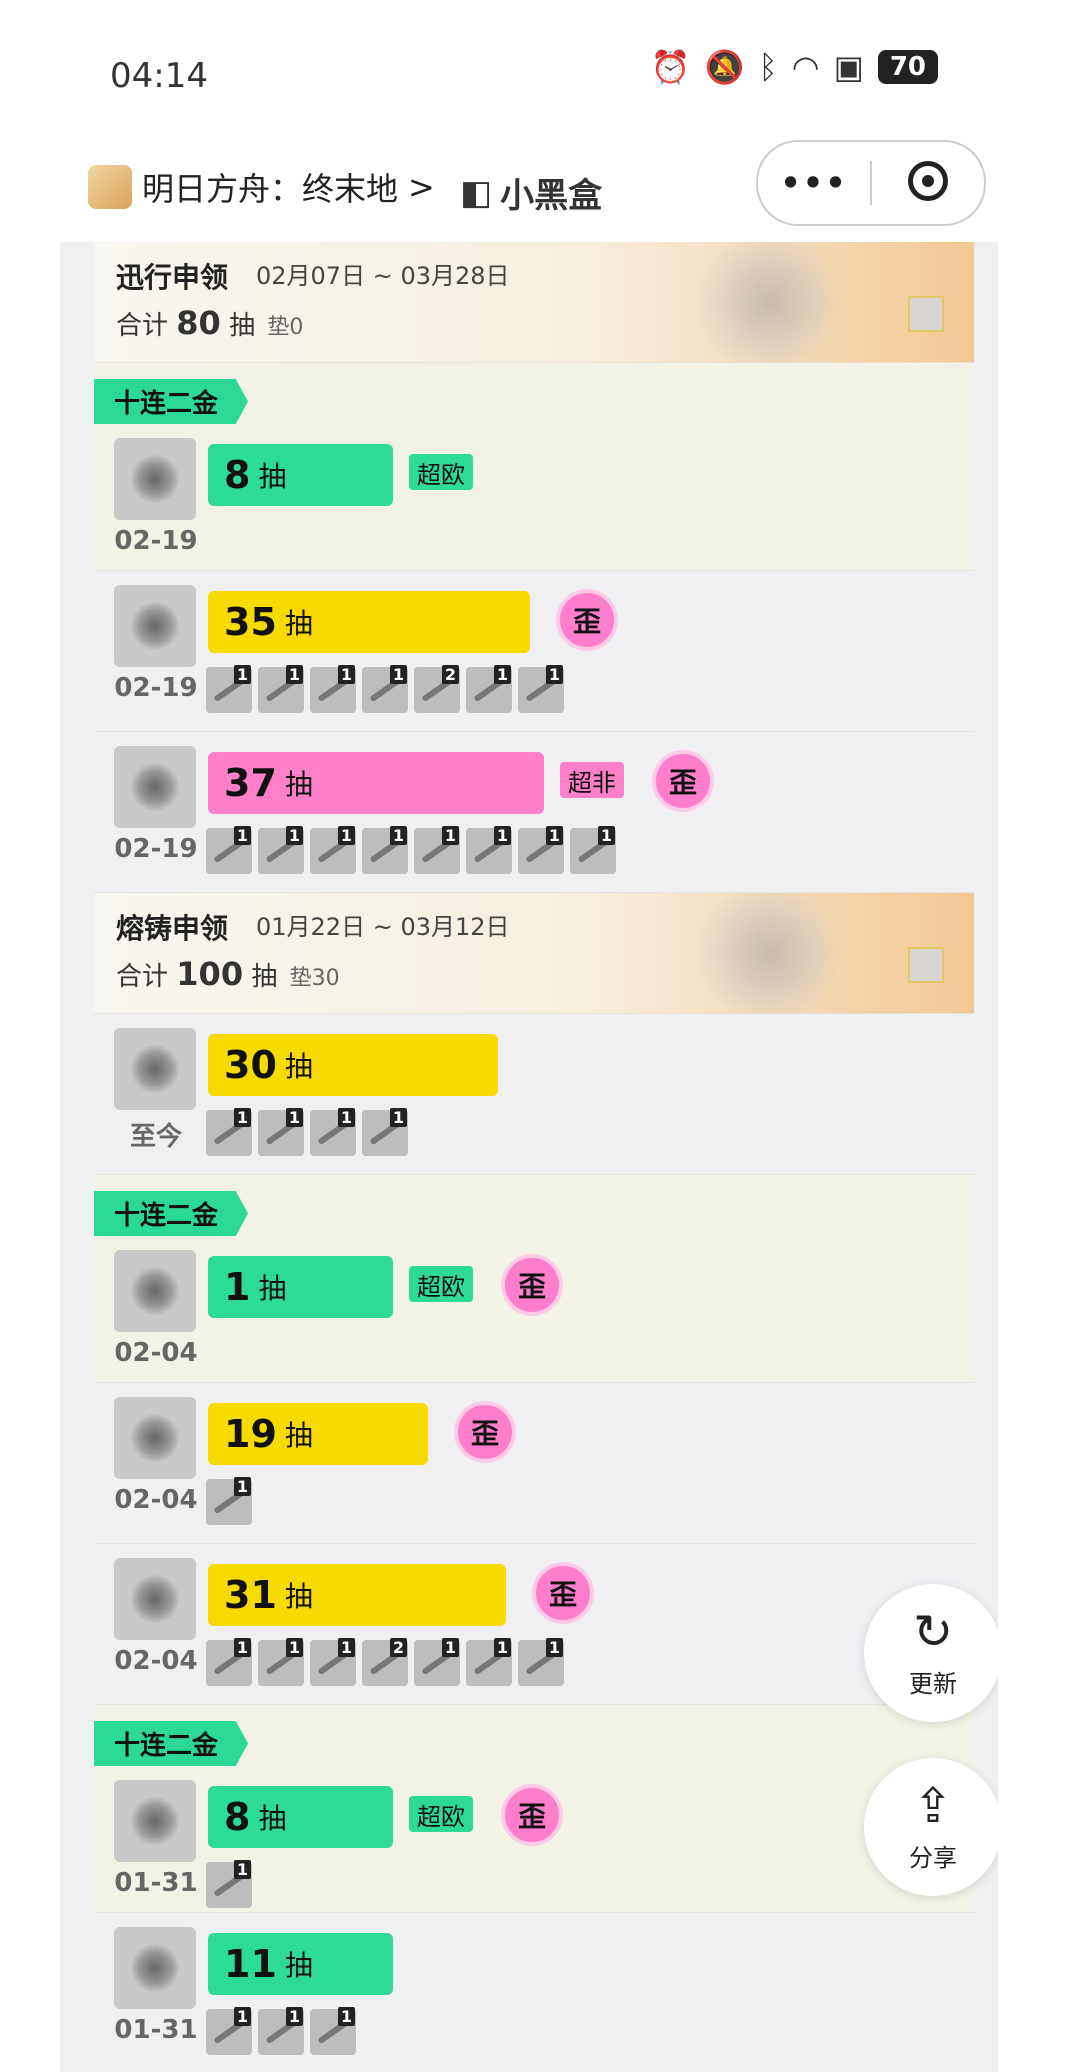 The height and width of the screenshot is (2072, 1080). What do you see at coordinates (592, 780) in the screenshot?
I see `luck-badge: 超非` at bounding box center [592, 780].